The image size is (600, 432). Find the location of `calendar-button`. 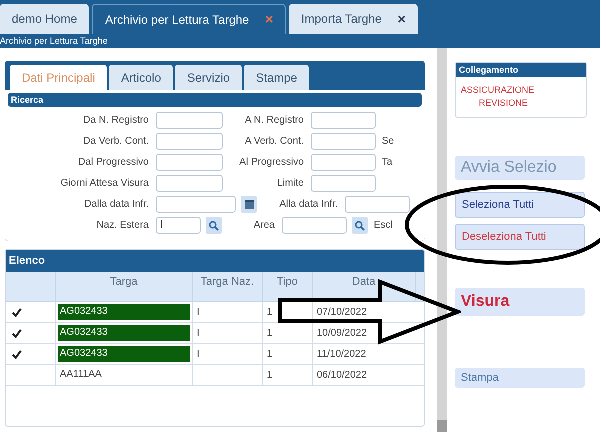

calendar-button is located at coordinates (249, 204).